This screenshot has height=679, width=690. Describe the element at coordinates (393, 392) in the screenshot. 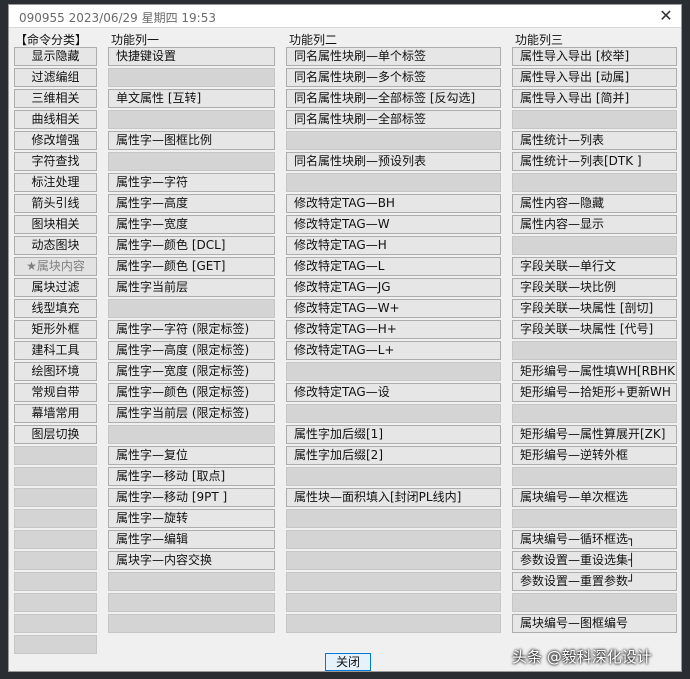

I see `col2-button: 修改特定TAG—设` at that location.